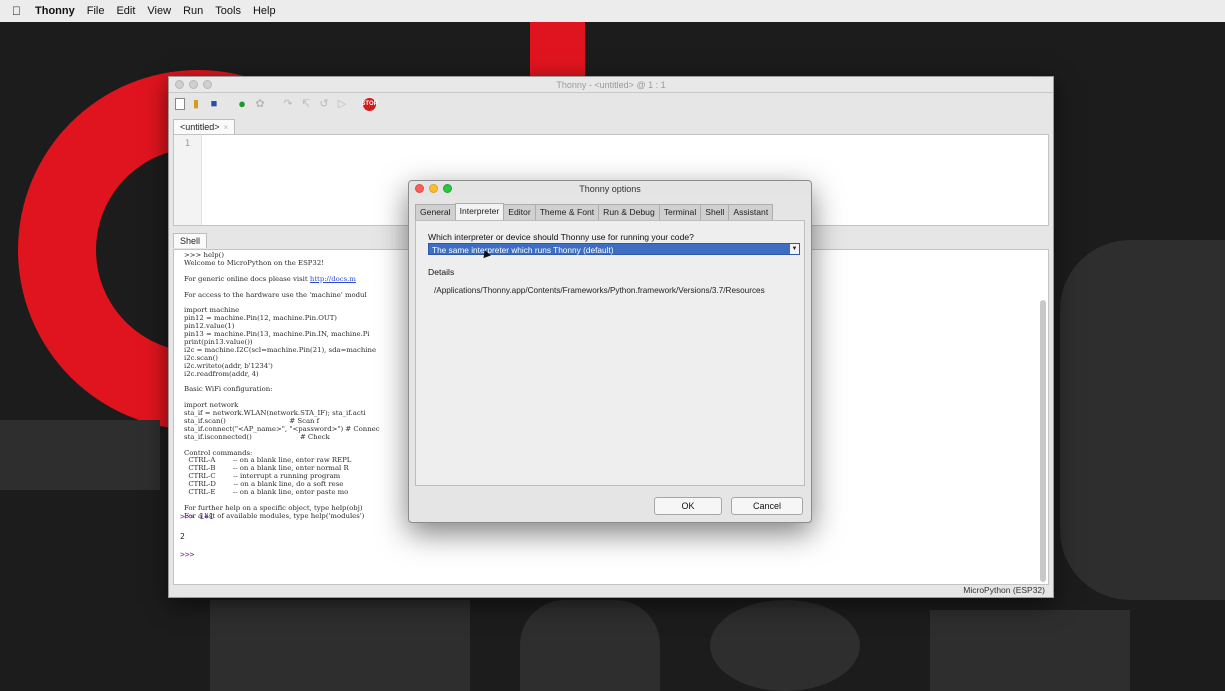  What do you see at coordinates (751, 212) in the screenshot?
I see `tab-assistant: Assistant` at bounding box center [751, 212].